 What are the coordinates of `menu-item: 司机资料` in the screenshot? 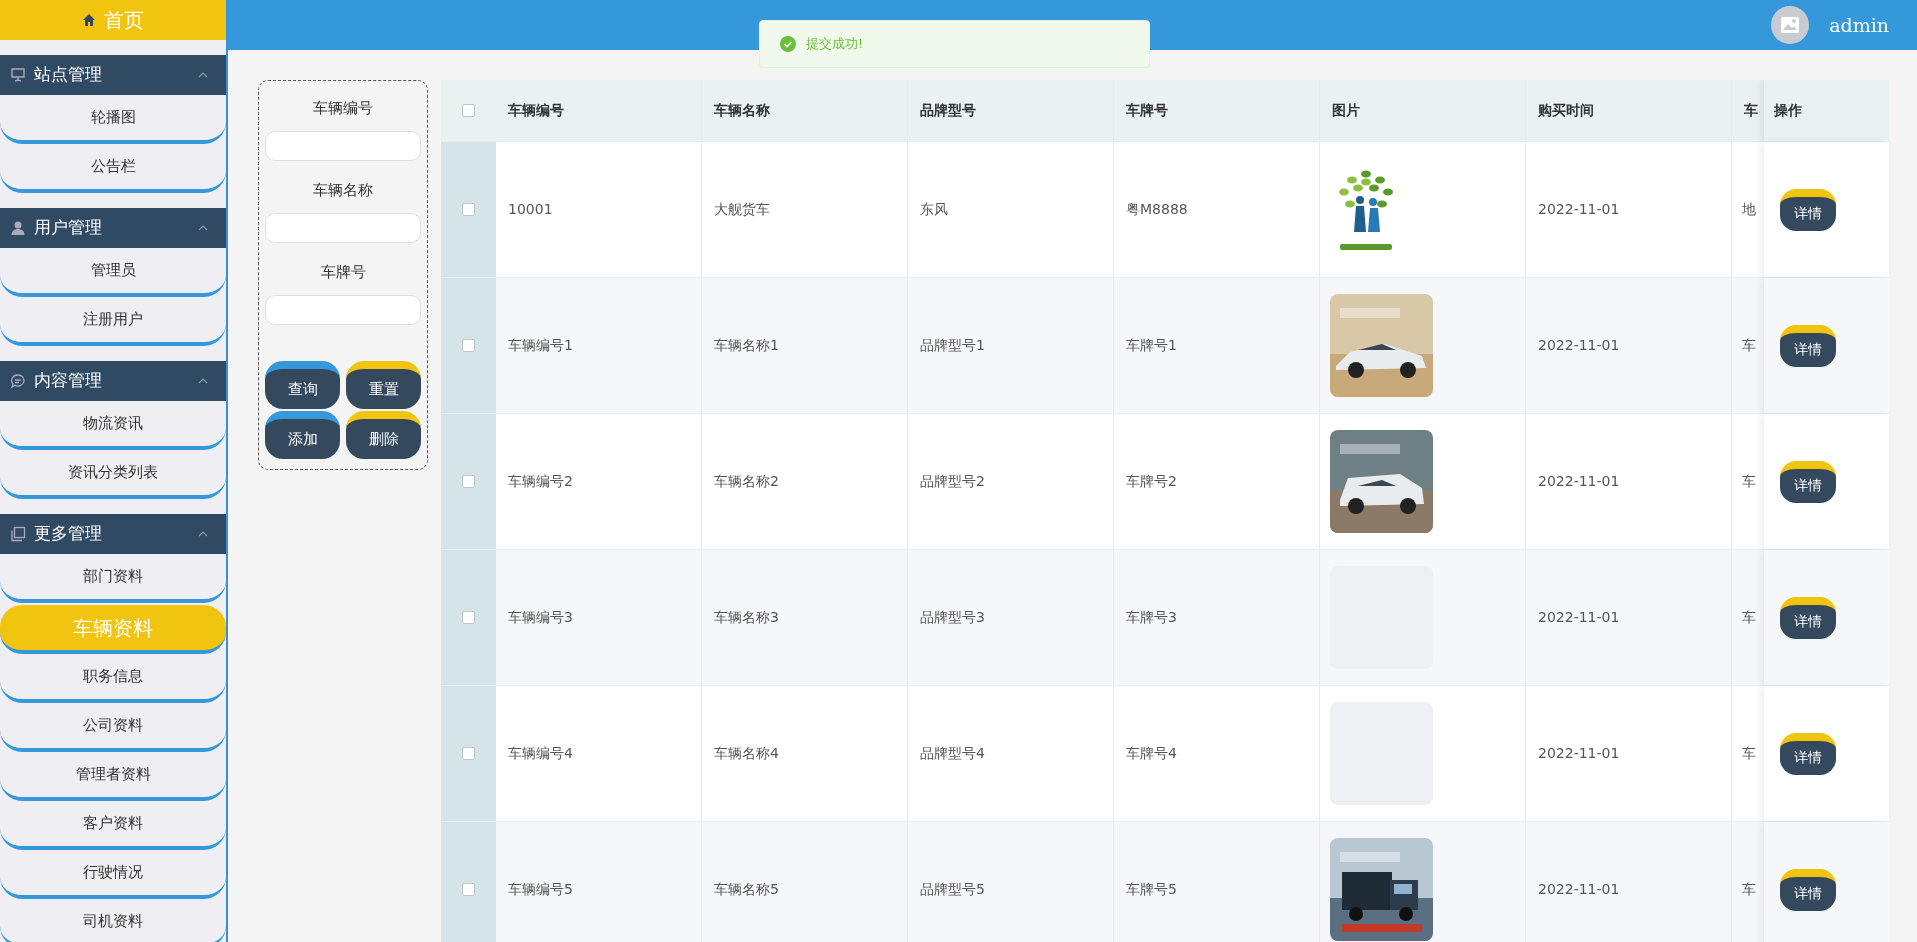 It's located at (113, 920).